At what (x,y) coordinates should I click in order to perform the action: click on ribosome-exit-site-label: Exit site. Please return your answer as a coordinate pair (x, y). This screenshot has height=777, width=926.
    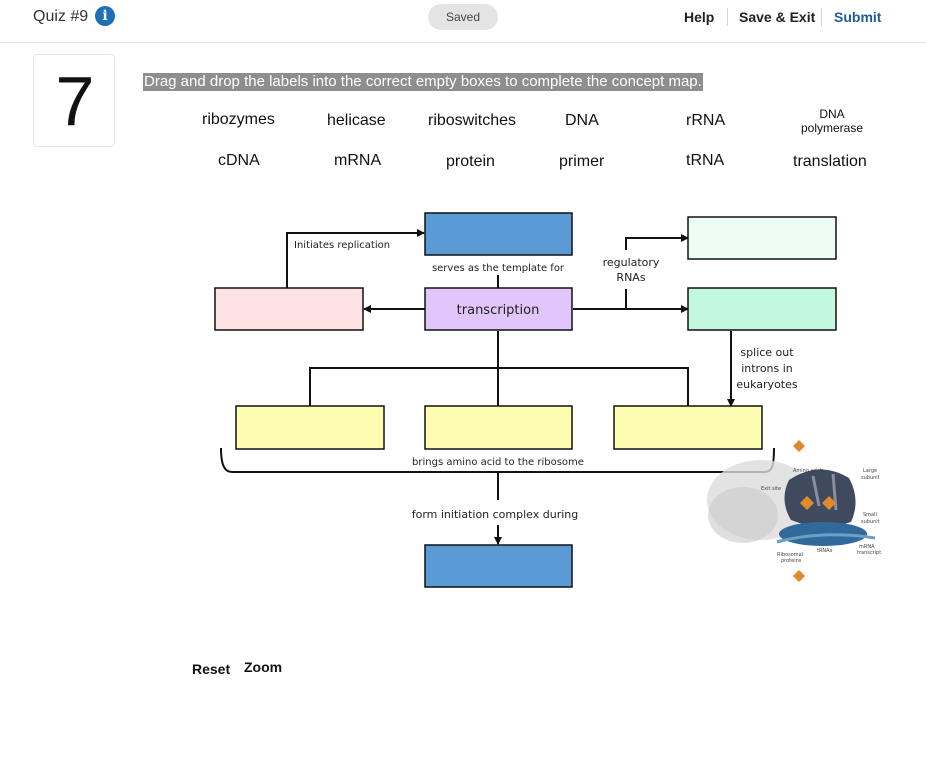
    Looking at the image, I should click on (771, 489).